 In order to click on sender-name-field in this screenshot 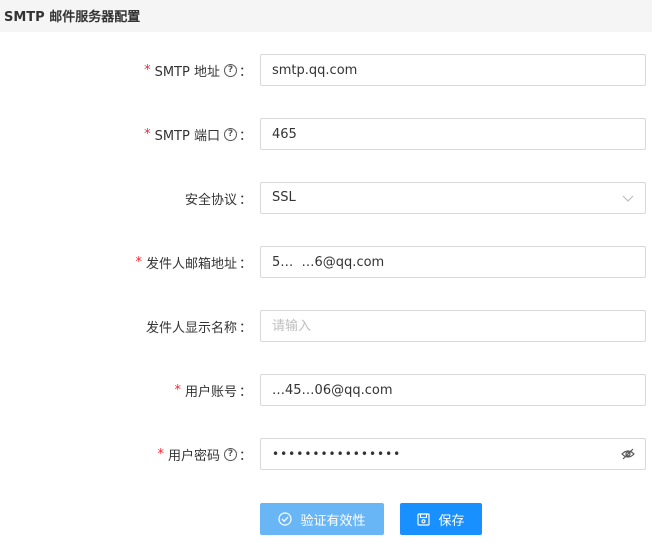, I will do `click(453, 326)`.